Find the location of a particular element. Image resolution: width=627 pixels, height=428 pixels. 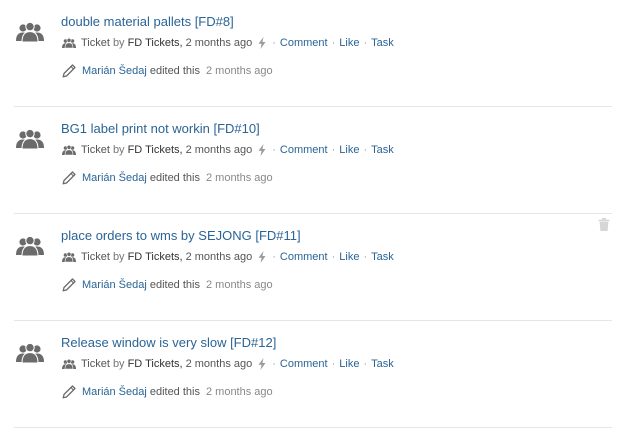

item-title-link: BG1 label print not workin [FD#10] is located at coordinates (160, 128).